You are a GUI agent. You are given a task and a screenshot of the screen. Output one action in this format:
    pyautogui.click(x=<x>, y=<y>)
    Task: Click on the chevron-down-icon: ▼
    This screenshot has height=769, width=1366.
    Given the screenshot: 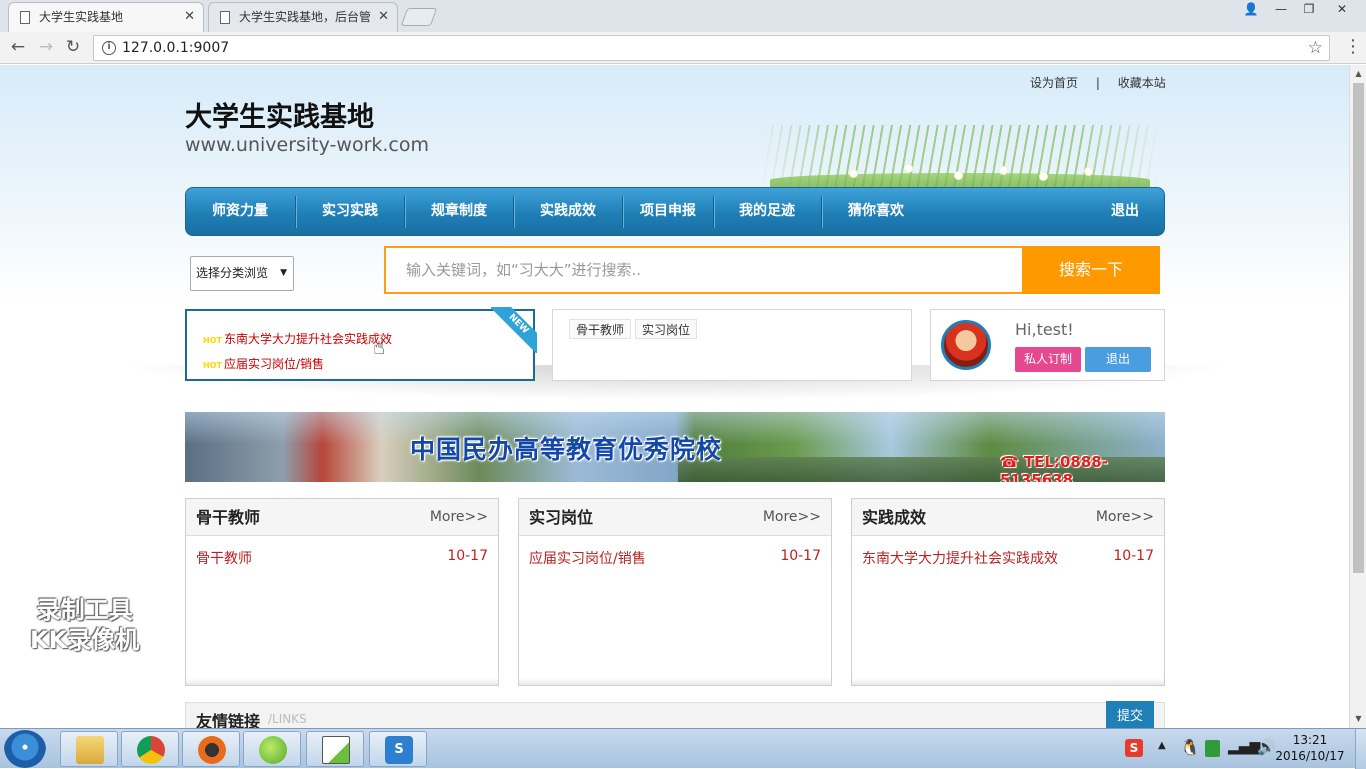 What is the action you would take?
    pyautogui.click(x=283, y=273)
    